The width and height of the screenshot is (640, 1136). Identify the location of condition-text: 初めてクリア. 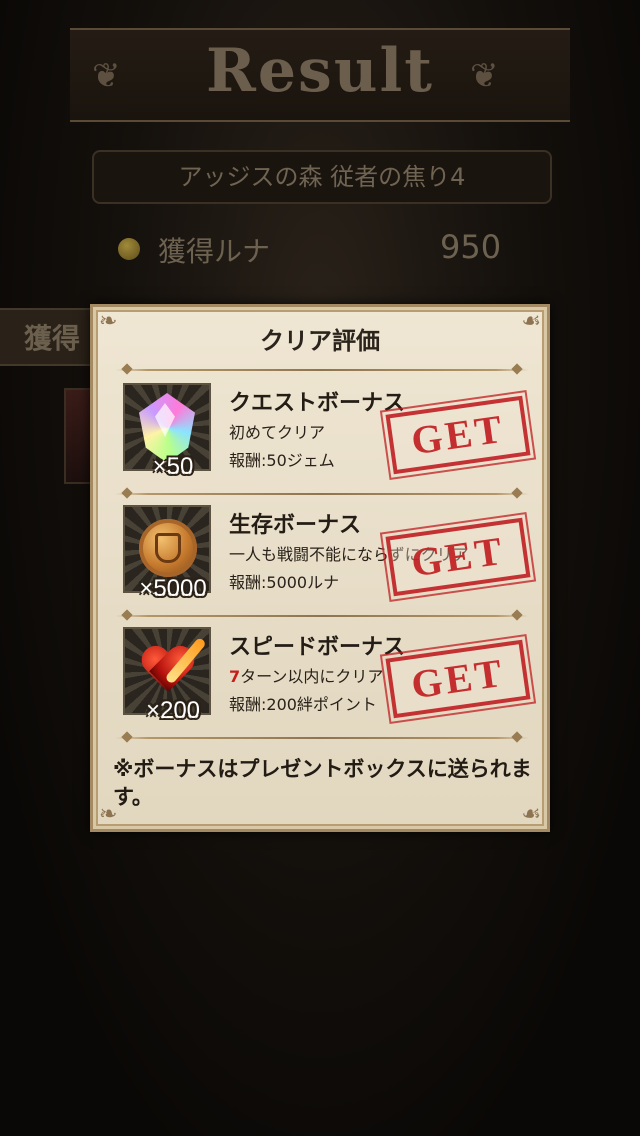
(277, 432).